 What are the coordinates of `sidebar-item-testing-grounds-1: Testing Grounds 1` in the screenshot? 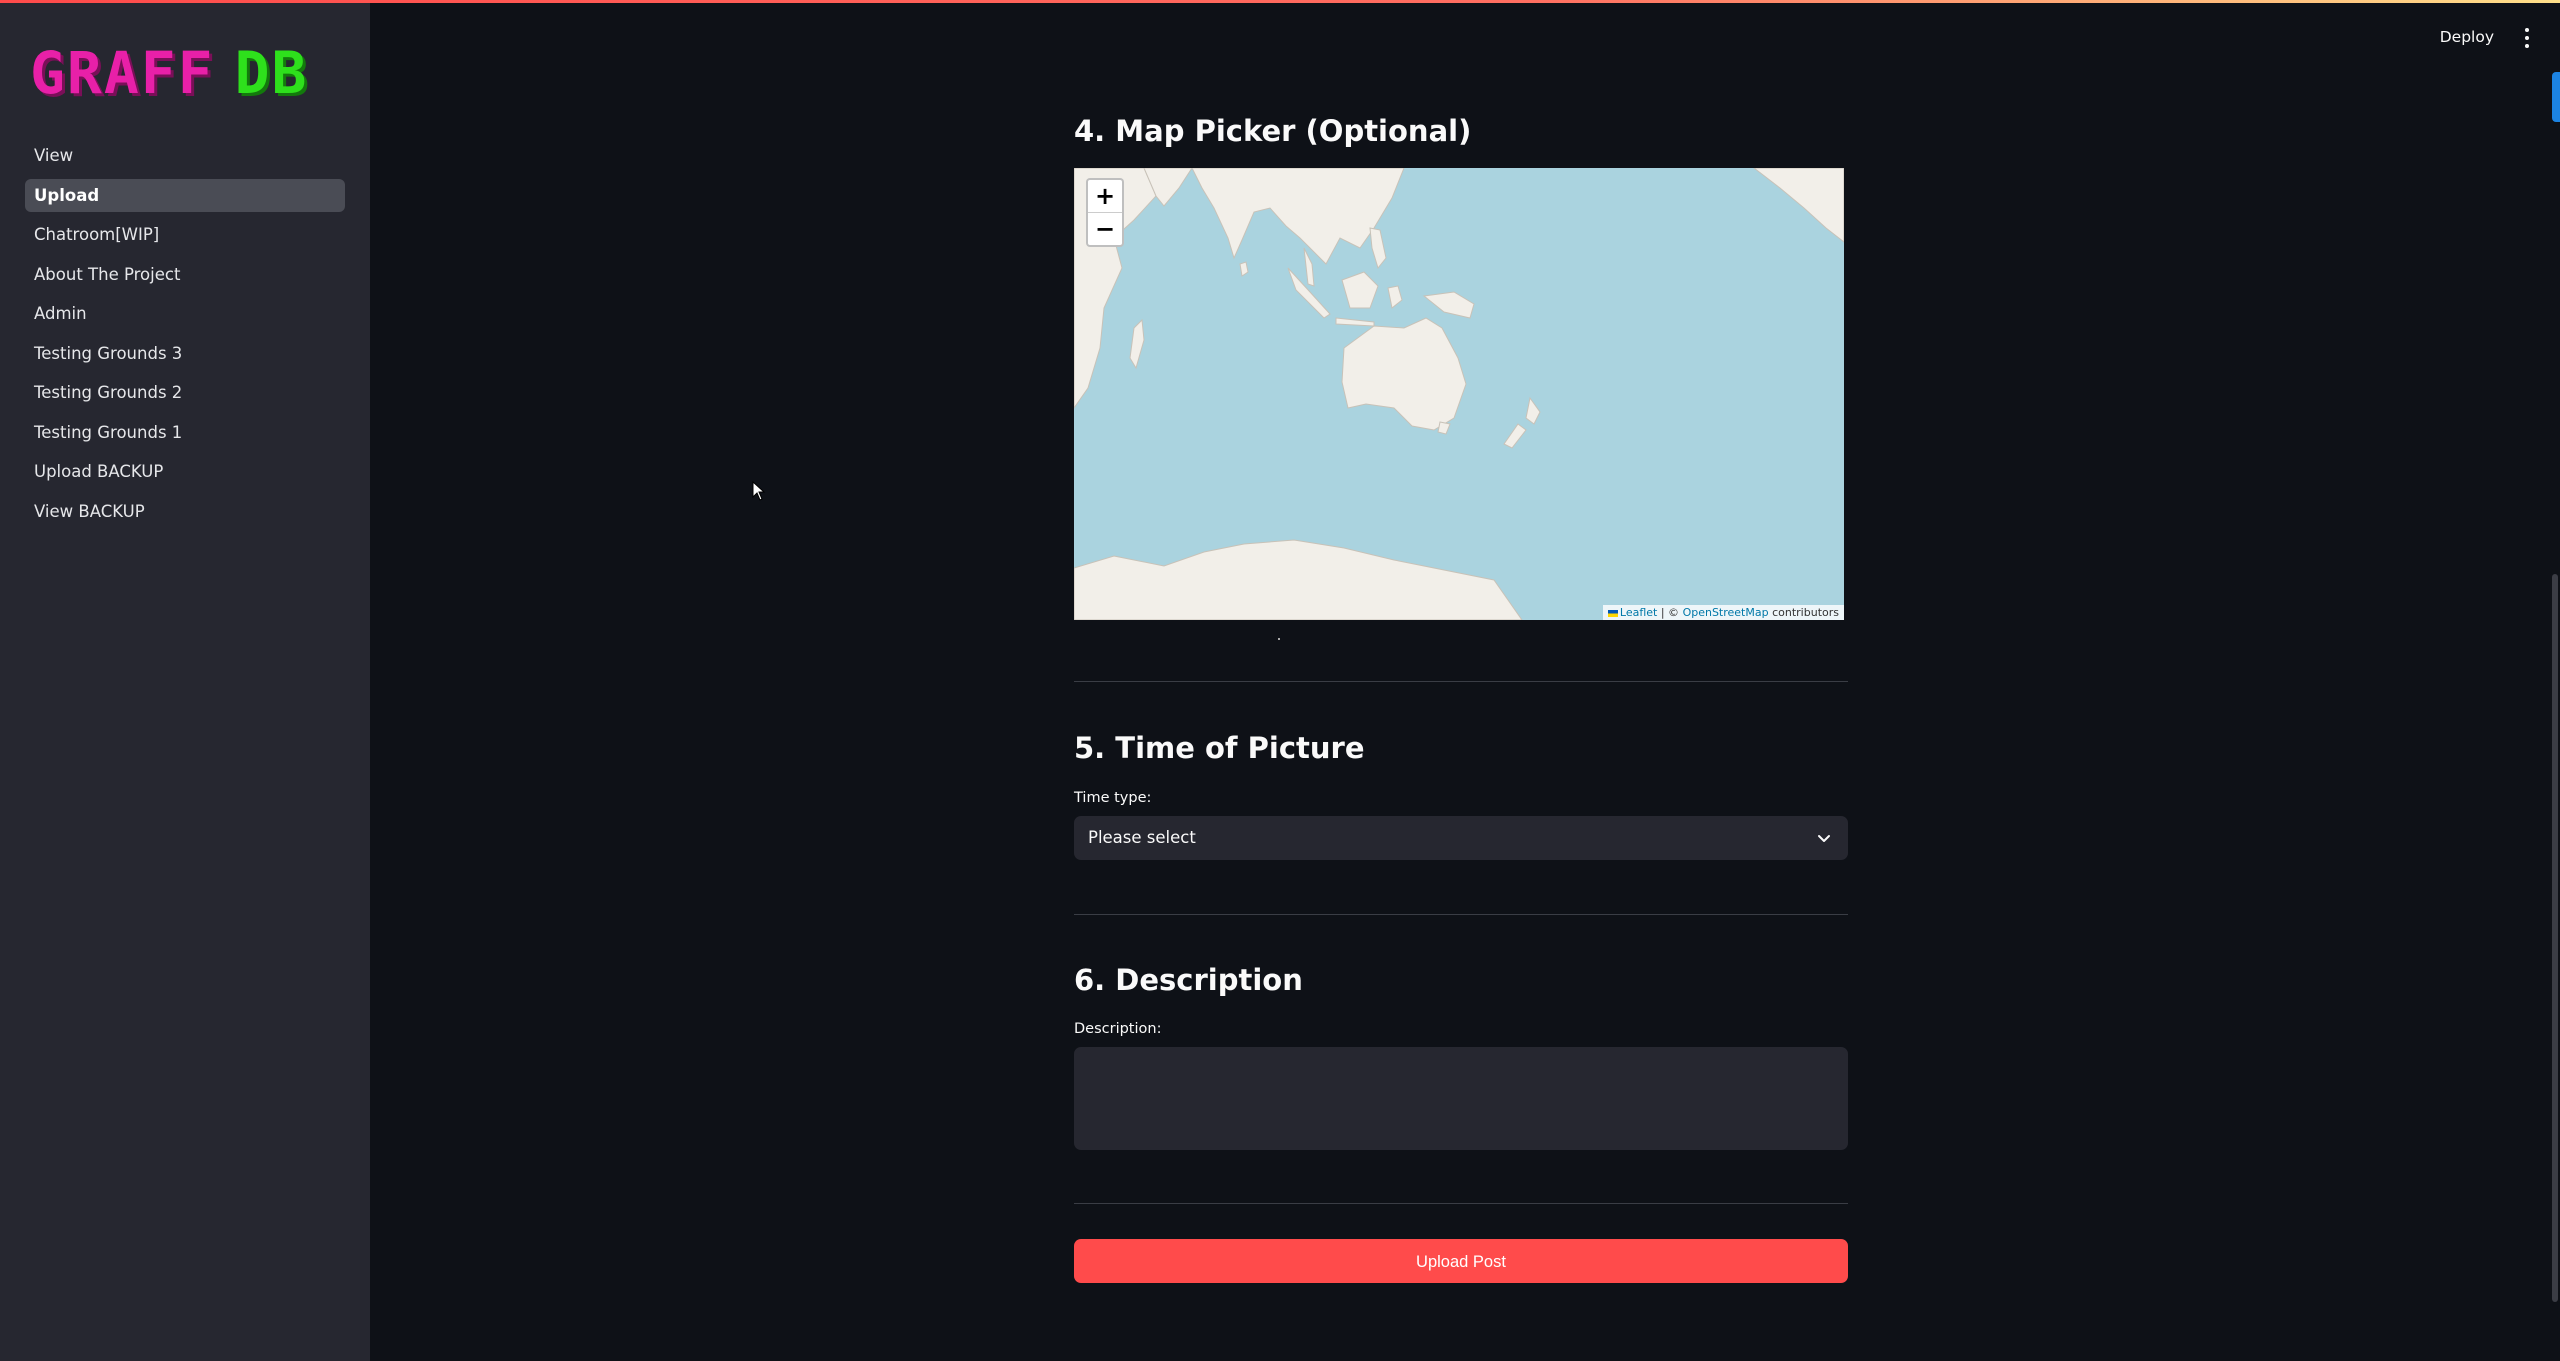 It's located at (185, 432).